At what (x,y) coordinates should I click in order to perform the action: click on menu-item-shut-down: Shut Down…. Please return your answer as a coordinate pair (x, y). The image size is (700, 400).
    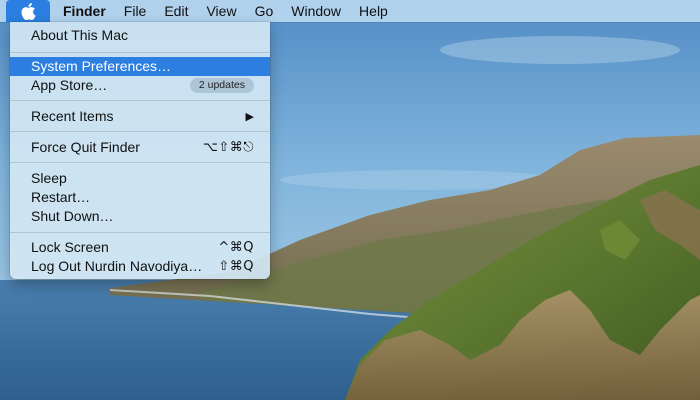
    Looking at the image, I should click on (140, 216).